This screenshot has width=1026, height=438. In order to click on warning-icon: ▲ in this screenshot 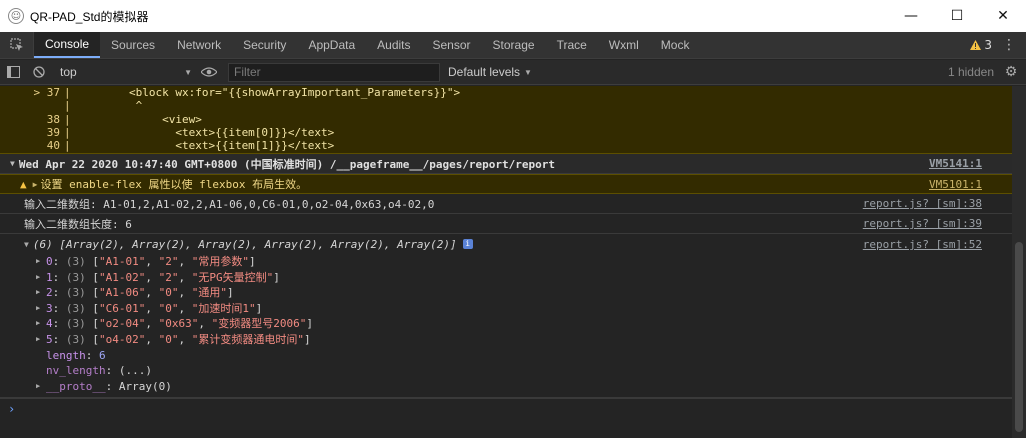, I will do `click(23, 184)`.